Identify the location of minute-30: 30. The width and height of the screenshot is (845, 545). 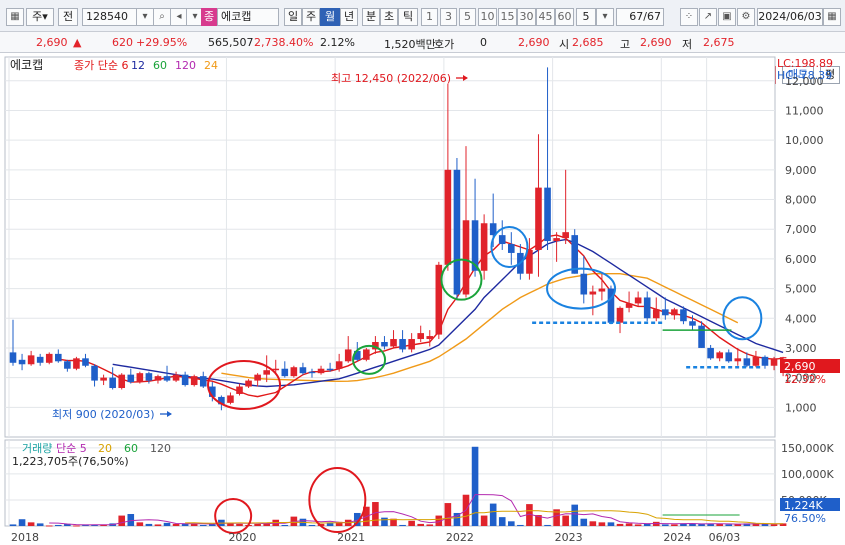
(526, 17).